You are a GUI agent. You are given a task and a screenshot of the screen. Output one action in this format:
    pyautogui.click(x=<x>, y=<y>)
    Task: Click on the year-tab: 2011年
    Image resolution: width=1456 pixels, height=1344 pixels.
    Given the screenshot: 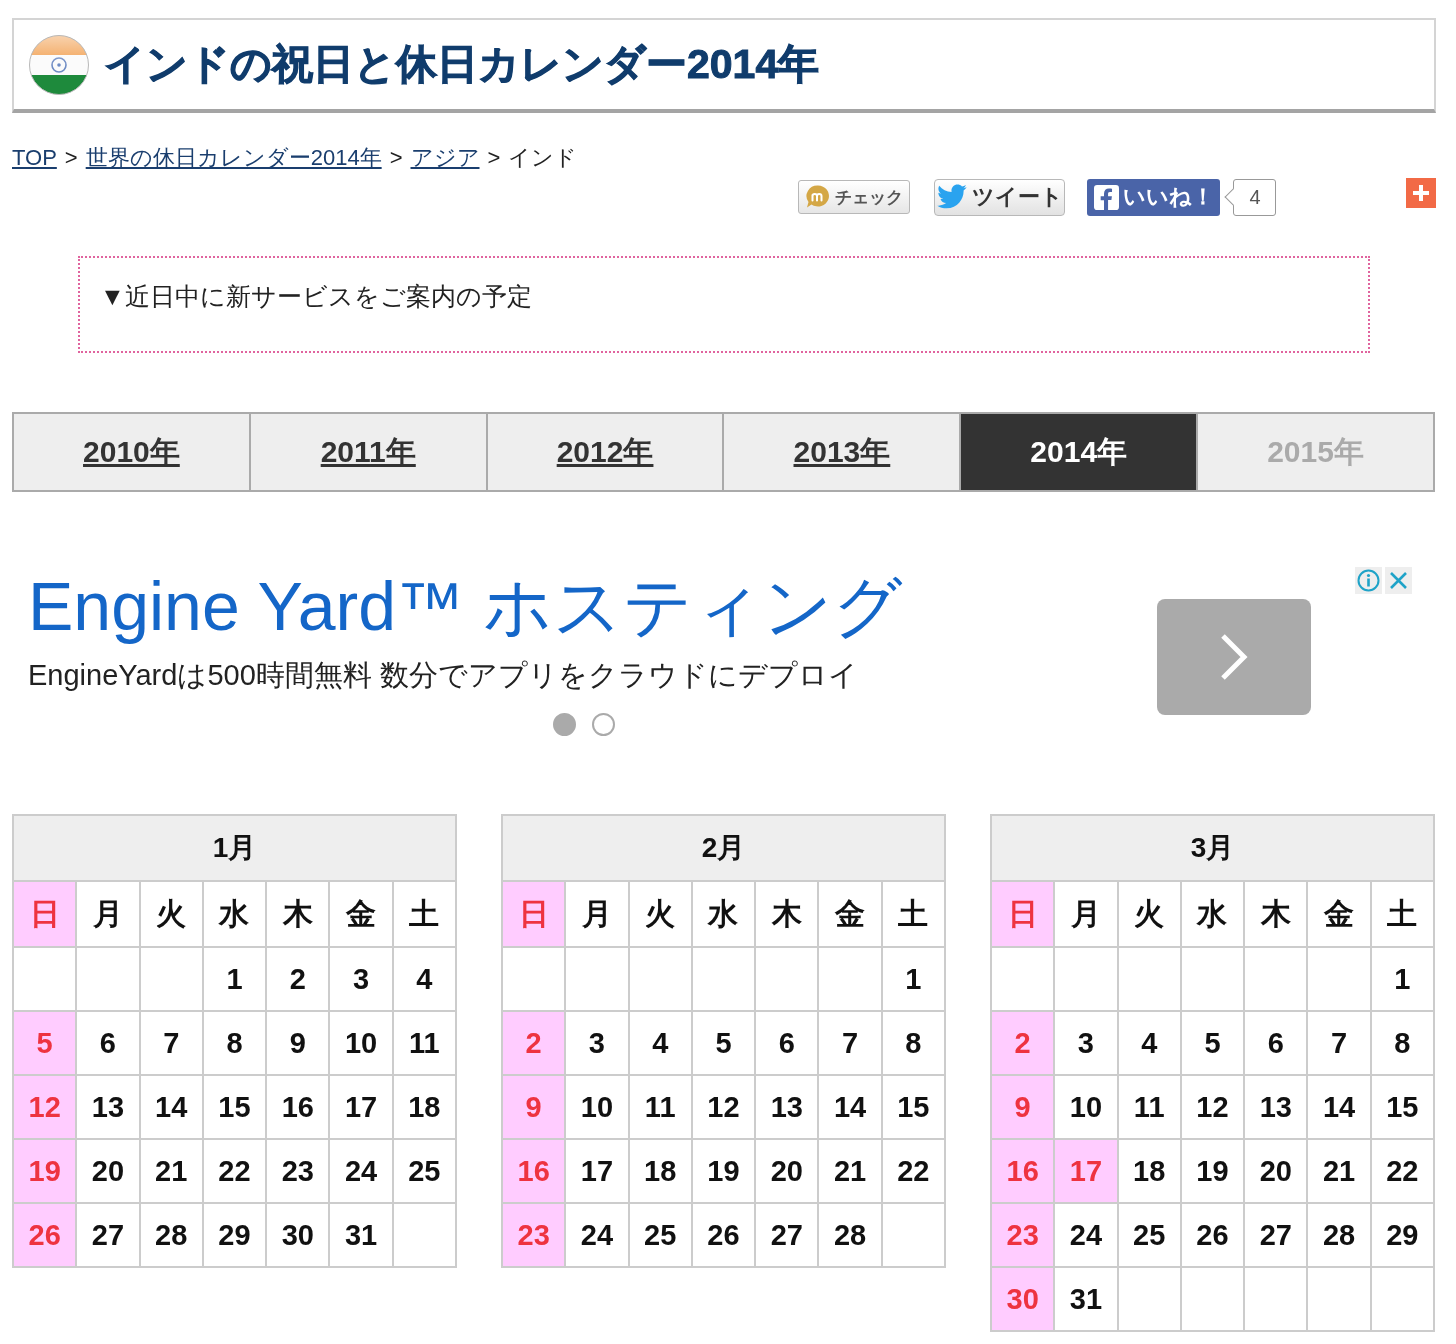 What is the action you would take?
    pyautogui.click(x=369, y=452)
    